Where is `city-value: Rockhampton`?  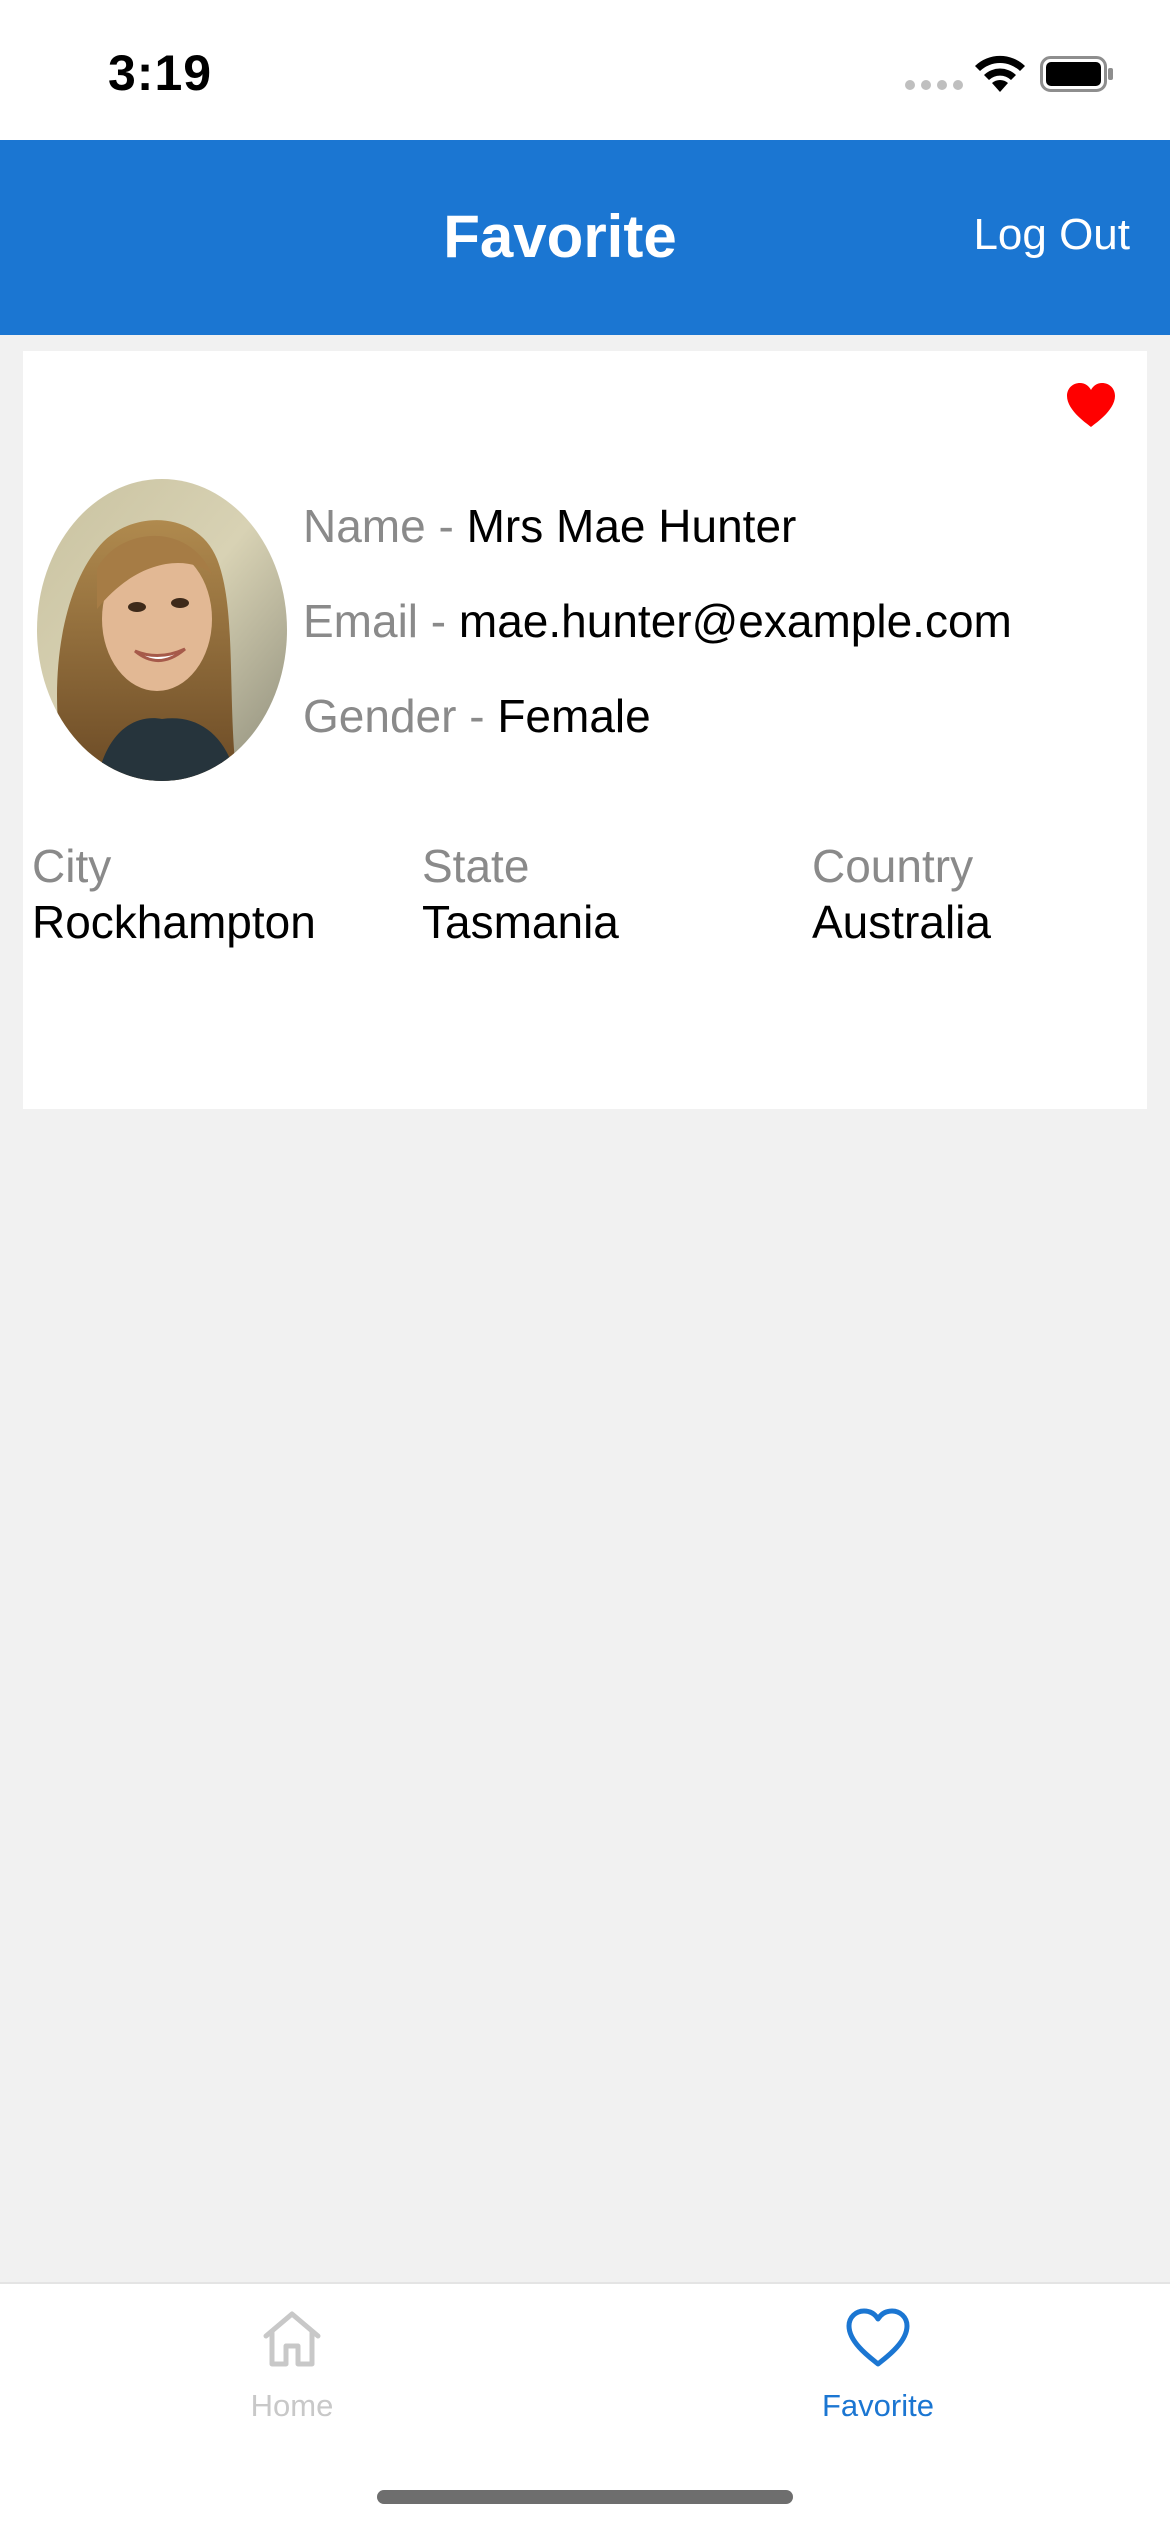
city-value: Rockhampton is located at coordinates (174, 922).